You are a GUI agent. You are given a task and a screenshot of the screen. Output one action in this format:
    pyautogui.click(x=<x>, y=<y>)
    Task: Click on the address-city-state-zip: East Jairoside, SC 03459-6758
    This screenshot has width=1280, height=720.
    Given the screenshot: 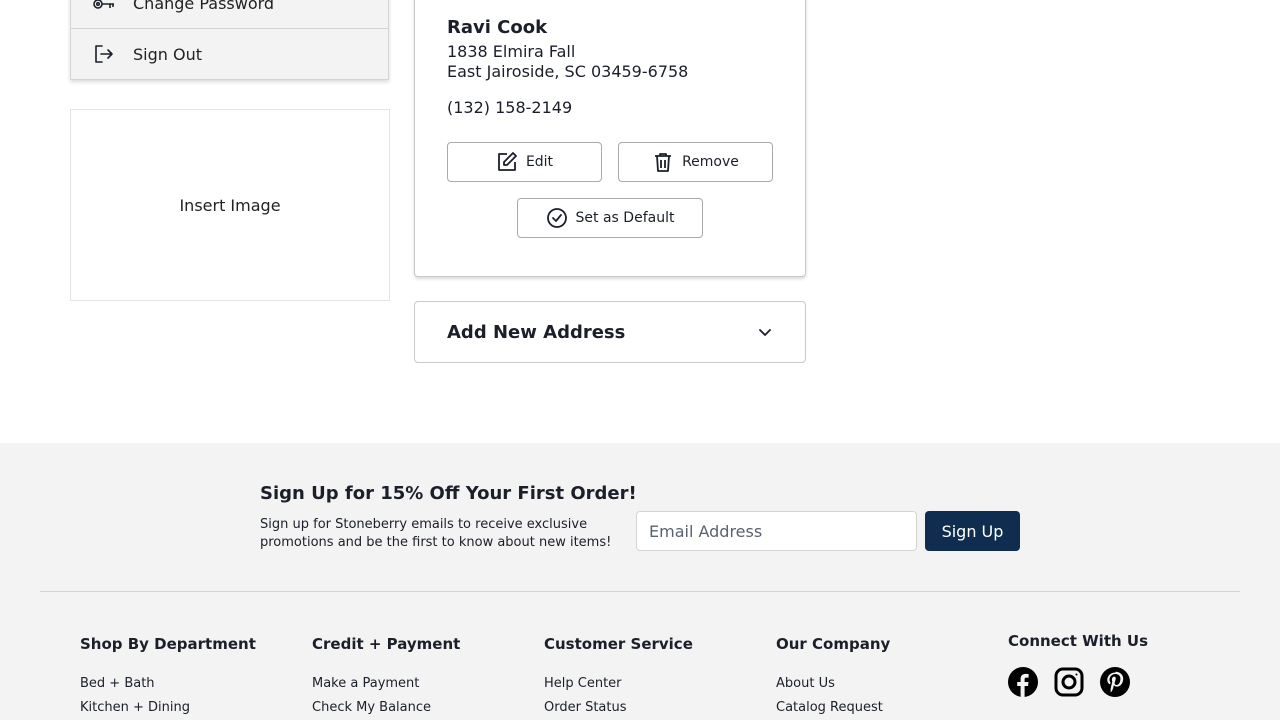 What is the action you would take?
    pyautogui.click(x=568, y=71)
    